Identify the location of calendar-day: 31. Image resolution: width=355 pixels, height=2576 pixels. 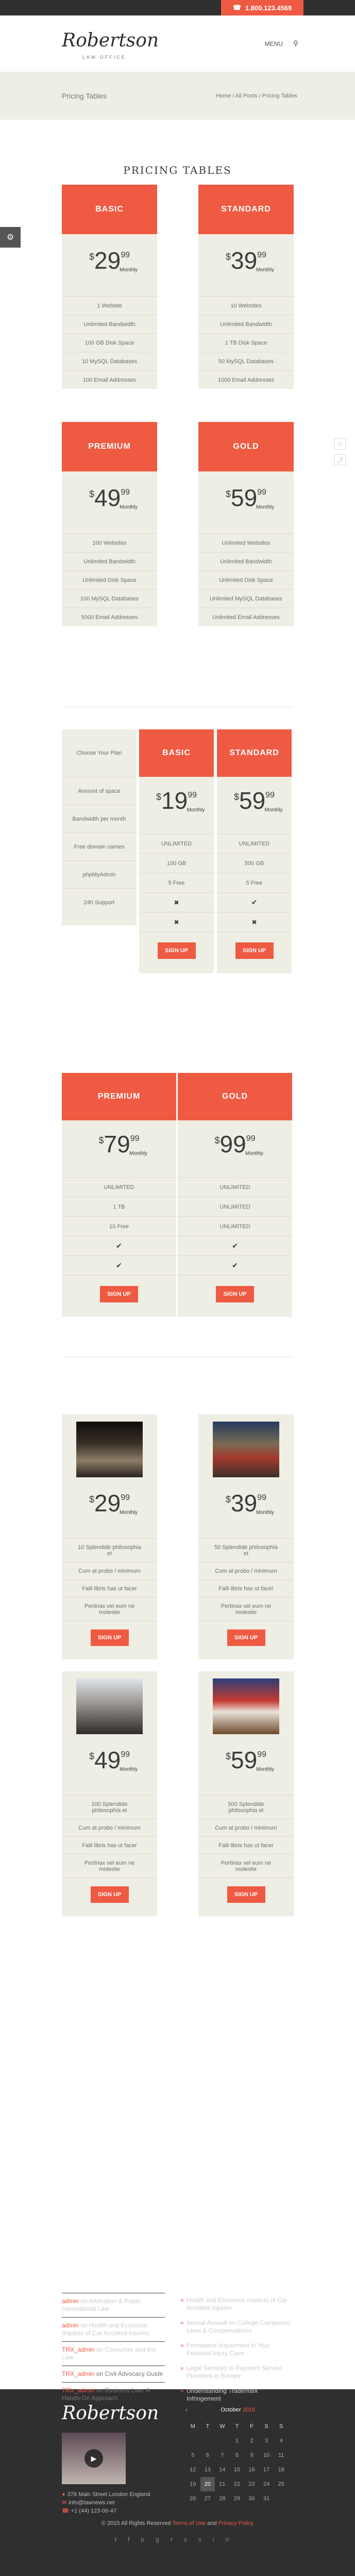
(266, 2499).